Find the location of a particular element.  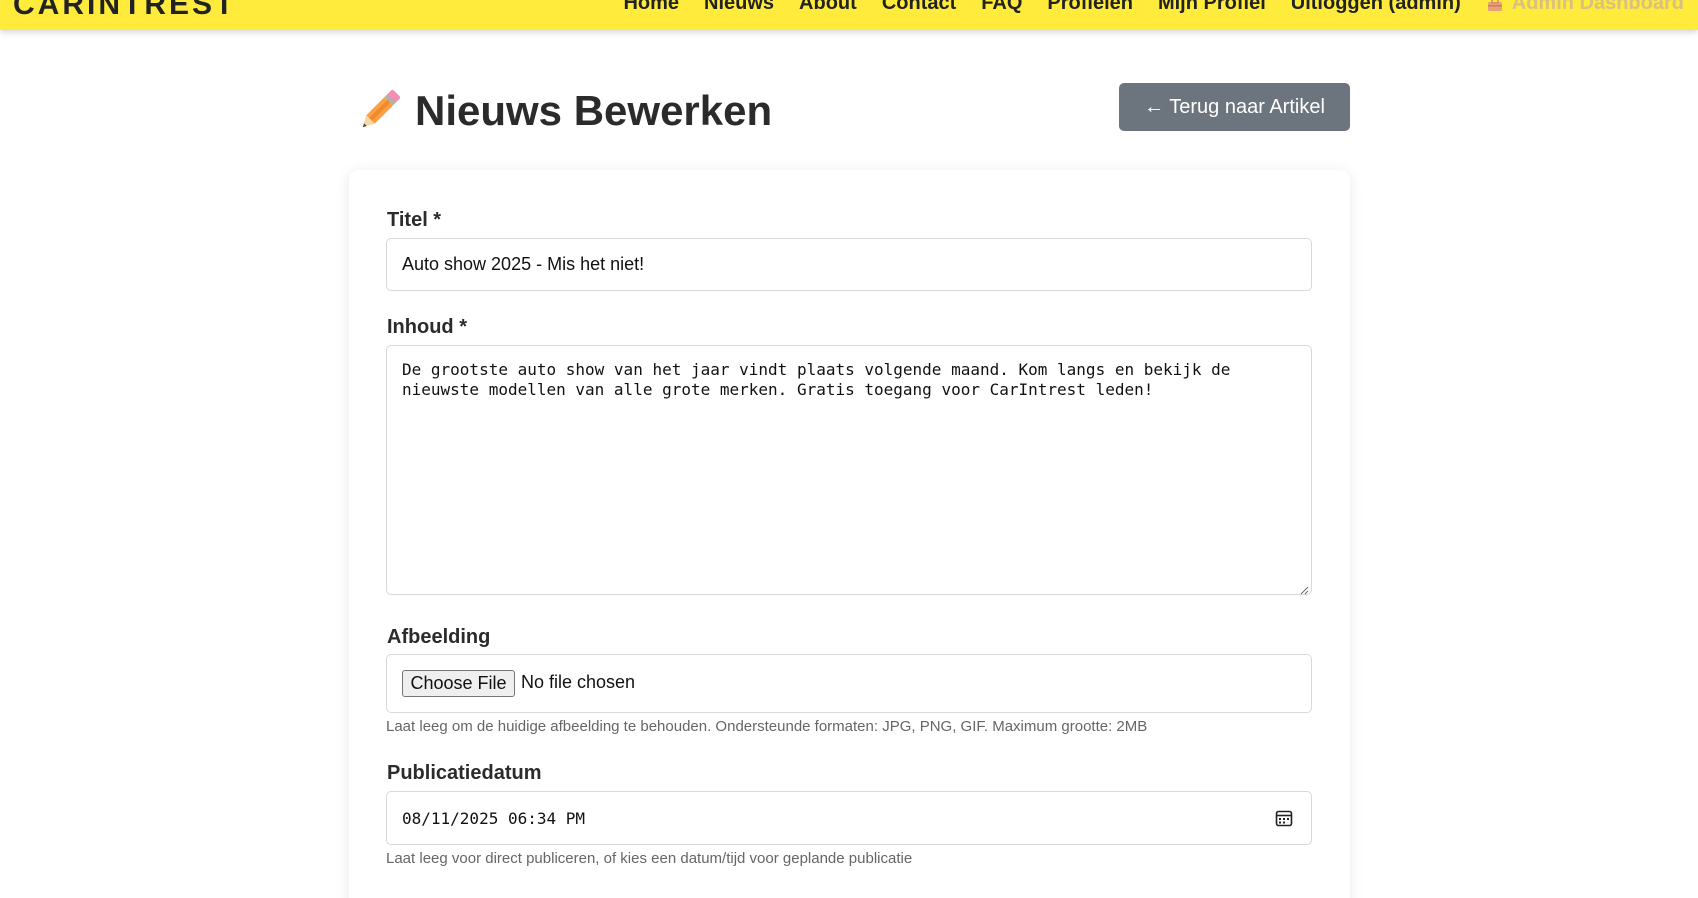

page-title: Nieuws Bewerken is located at coordinates (594, 110).